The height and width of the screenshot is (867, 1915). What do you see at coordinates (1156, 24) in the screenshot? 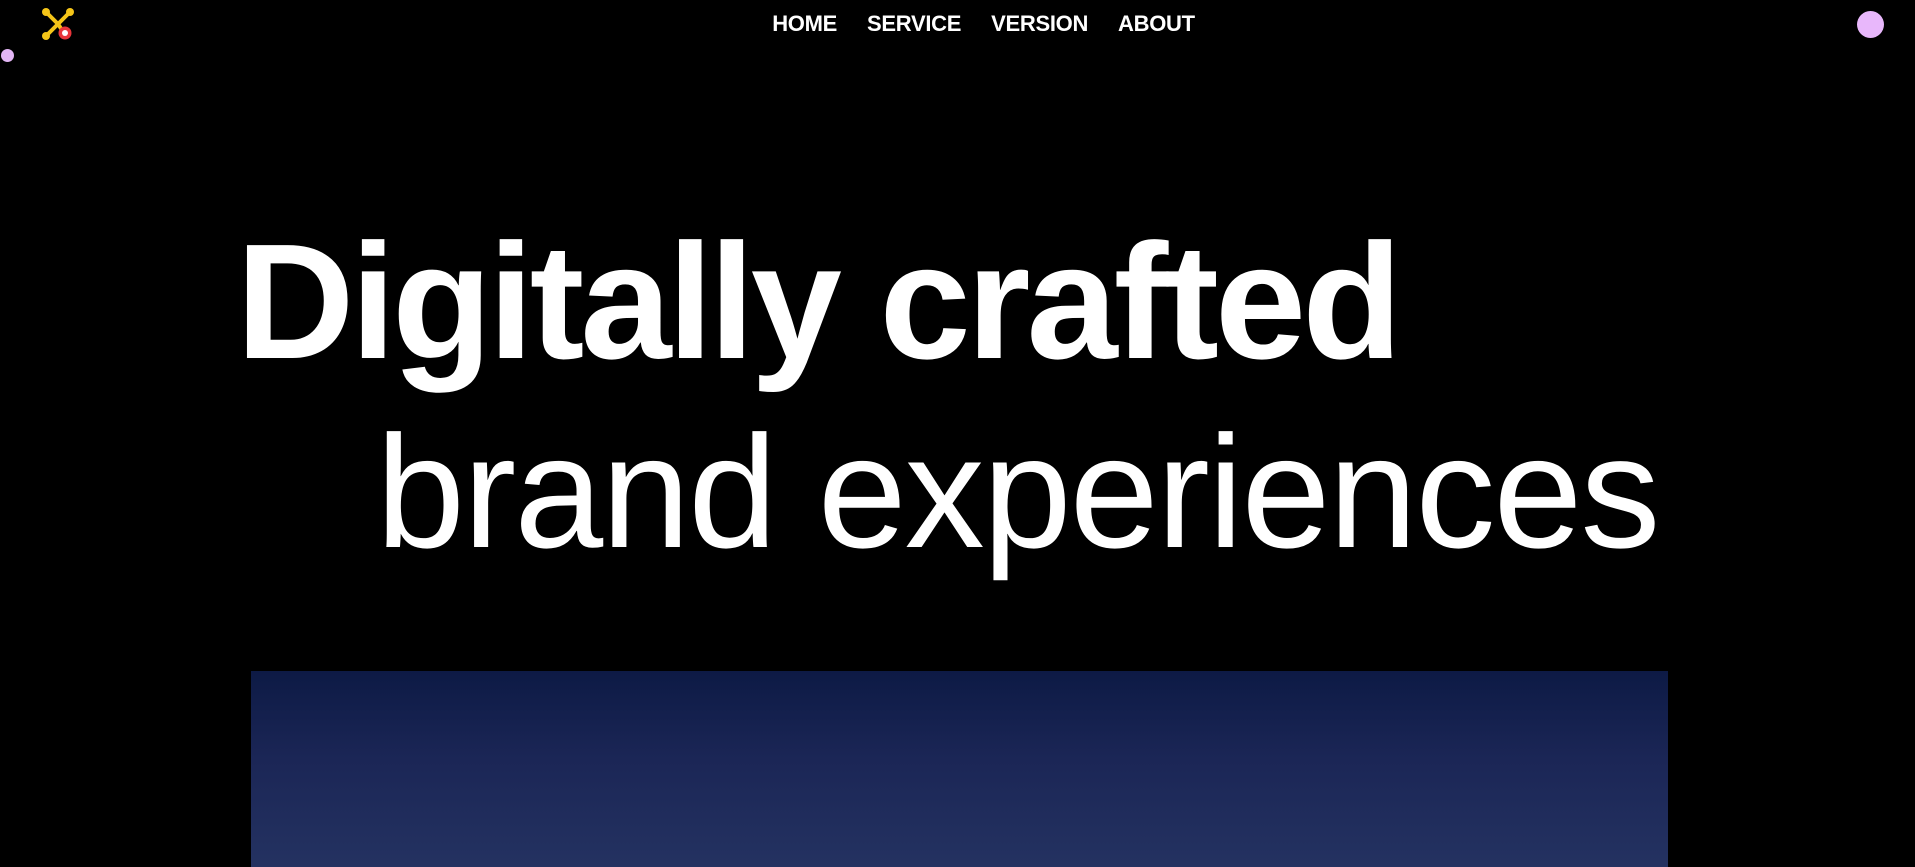
I see `nav-item-about: ABOUT` at bounding box center [1156, 24].